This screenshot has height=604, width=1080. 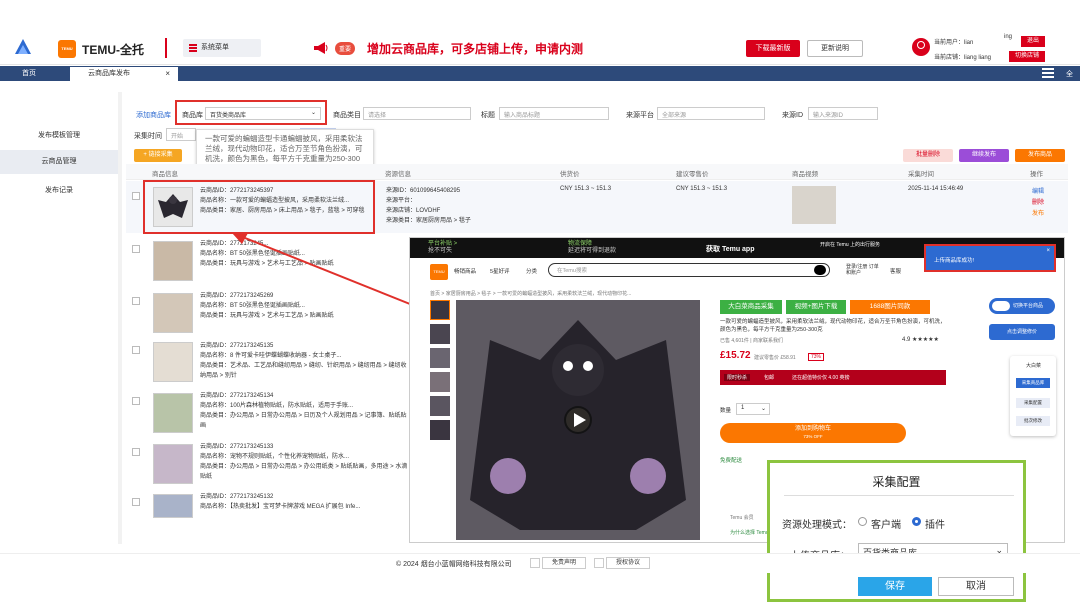 I want to click on auth-checkbox, so click(x=599, y=563).